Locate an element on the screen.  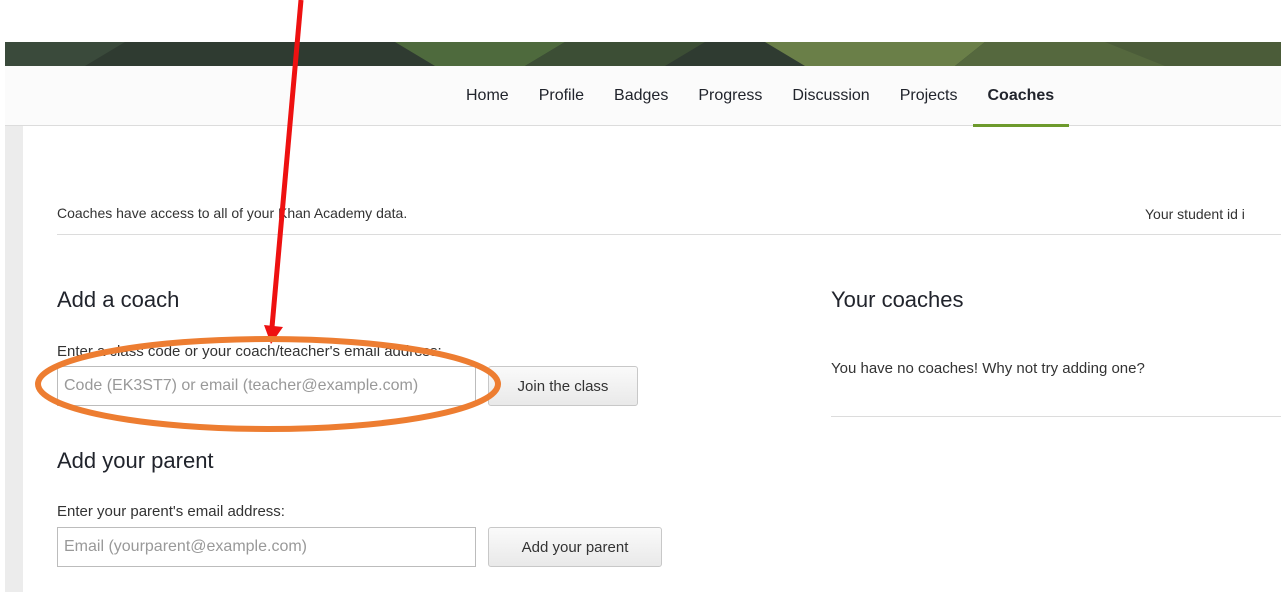
tab-discussion: Discussion is located at coordinates (830, 96).